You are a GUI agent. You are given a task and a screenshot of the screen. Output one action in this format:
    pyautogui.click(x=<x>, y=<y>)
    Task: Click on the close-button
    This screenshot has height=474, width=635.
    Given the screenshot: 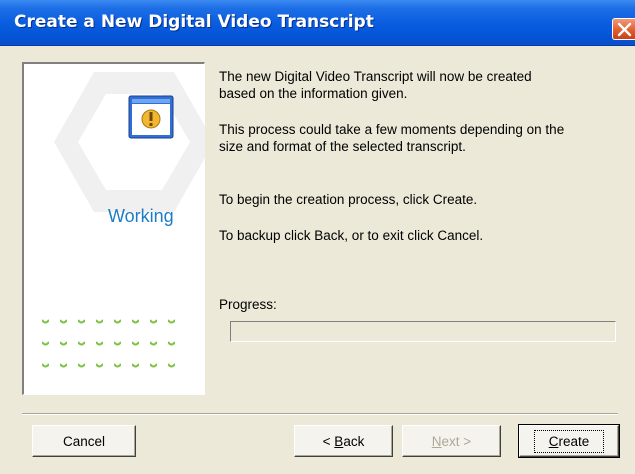 What is the action you would take?
    pyautogui.click(x=623, y=29)
    